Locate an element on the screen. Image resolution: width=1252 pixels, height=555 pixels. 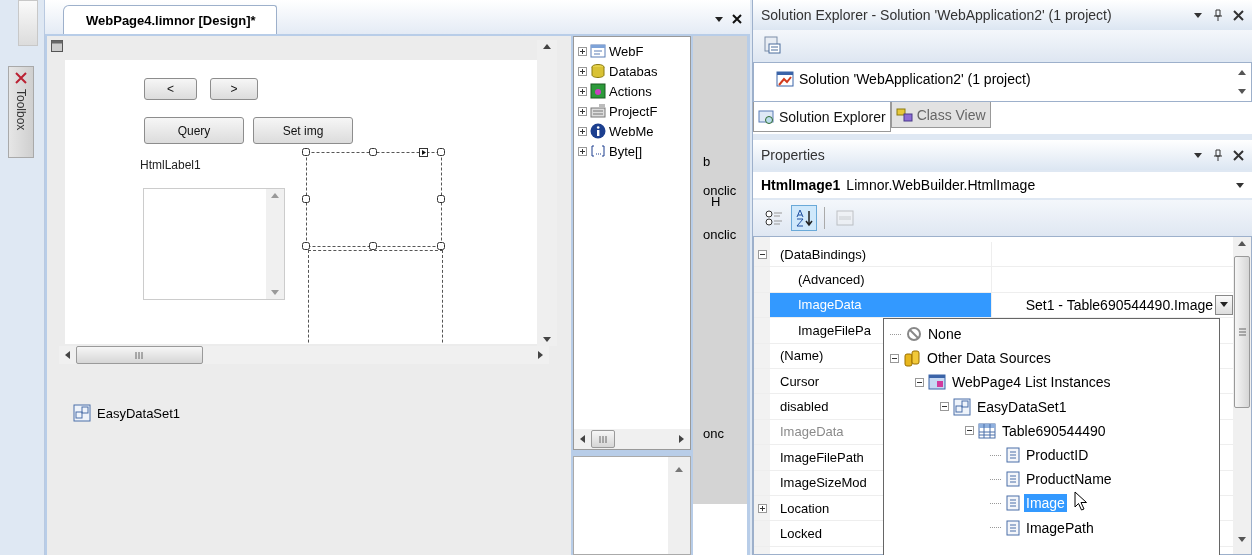
panel-title: Properties is located at coordinates (793, 155).